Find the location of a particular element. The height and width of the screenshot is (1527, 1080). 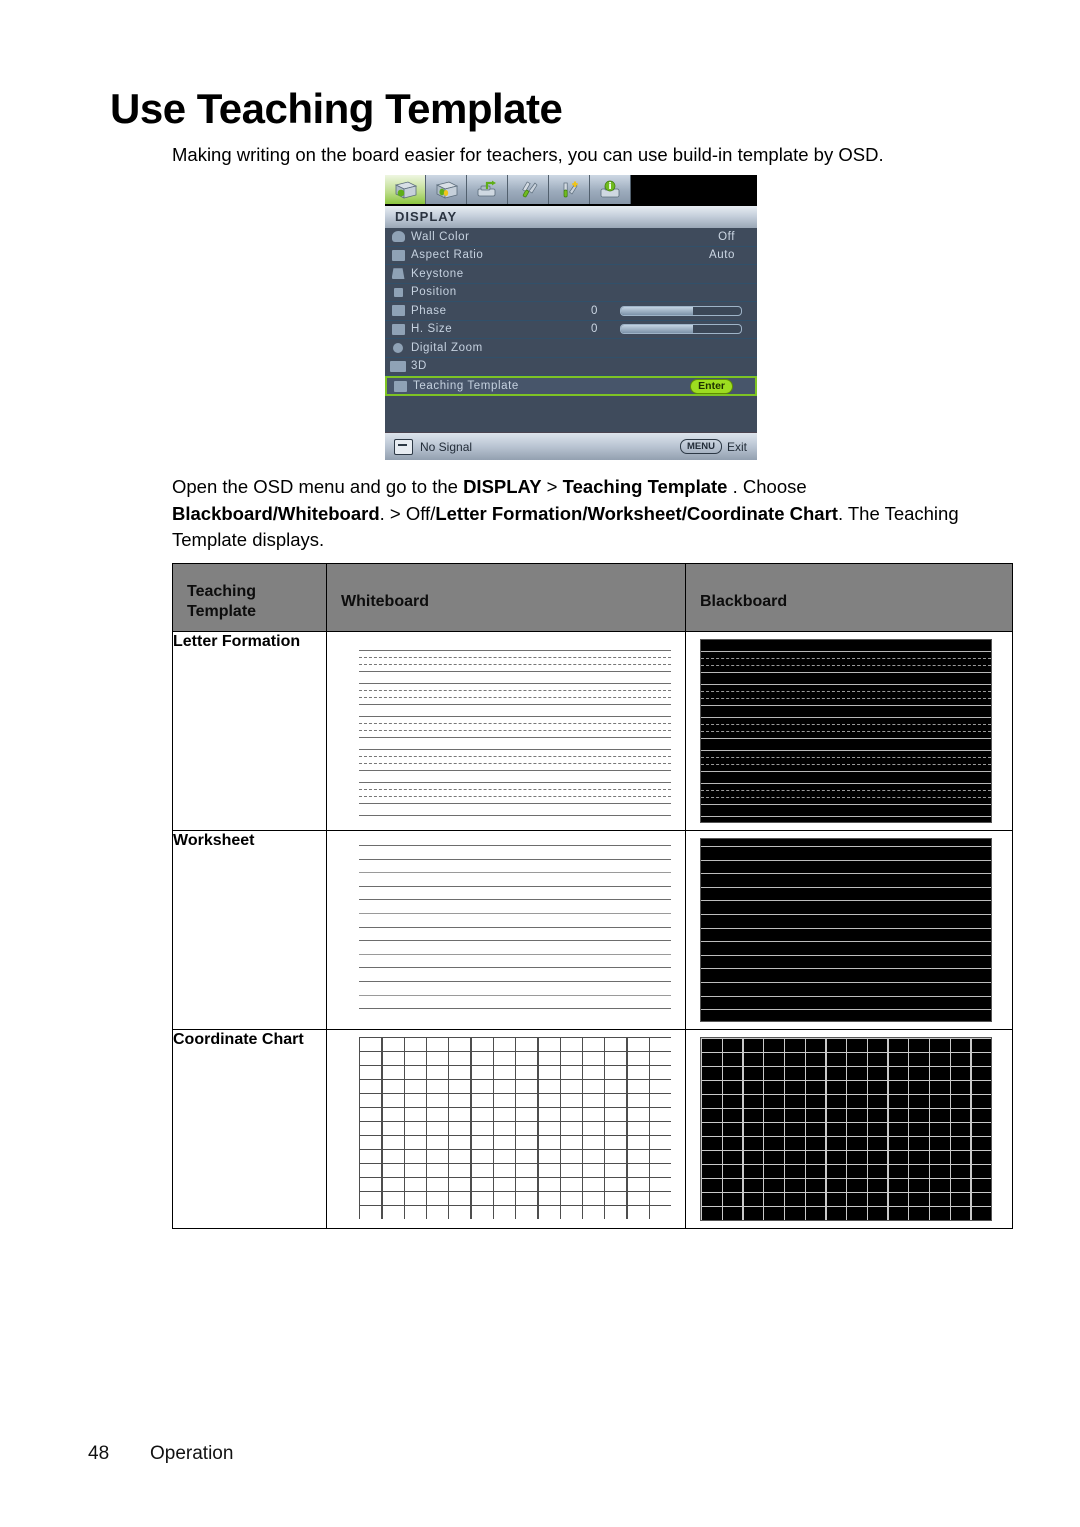

instruction-bold-teaching-template: Teaching Template is located at coordinates (645, 486).